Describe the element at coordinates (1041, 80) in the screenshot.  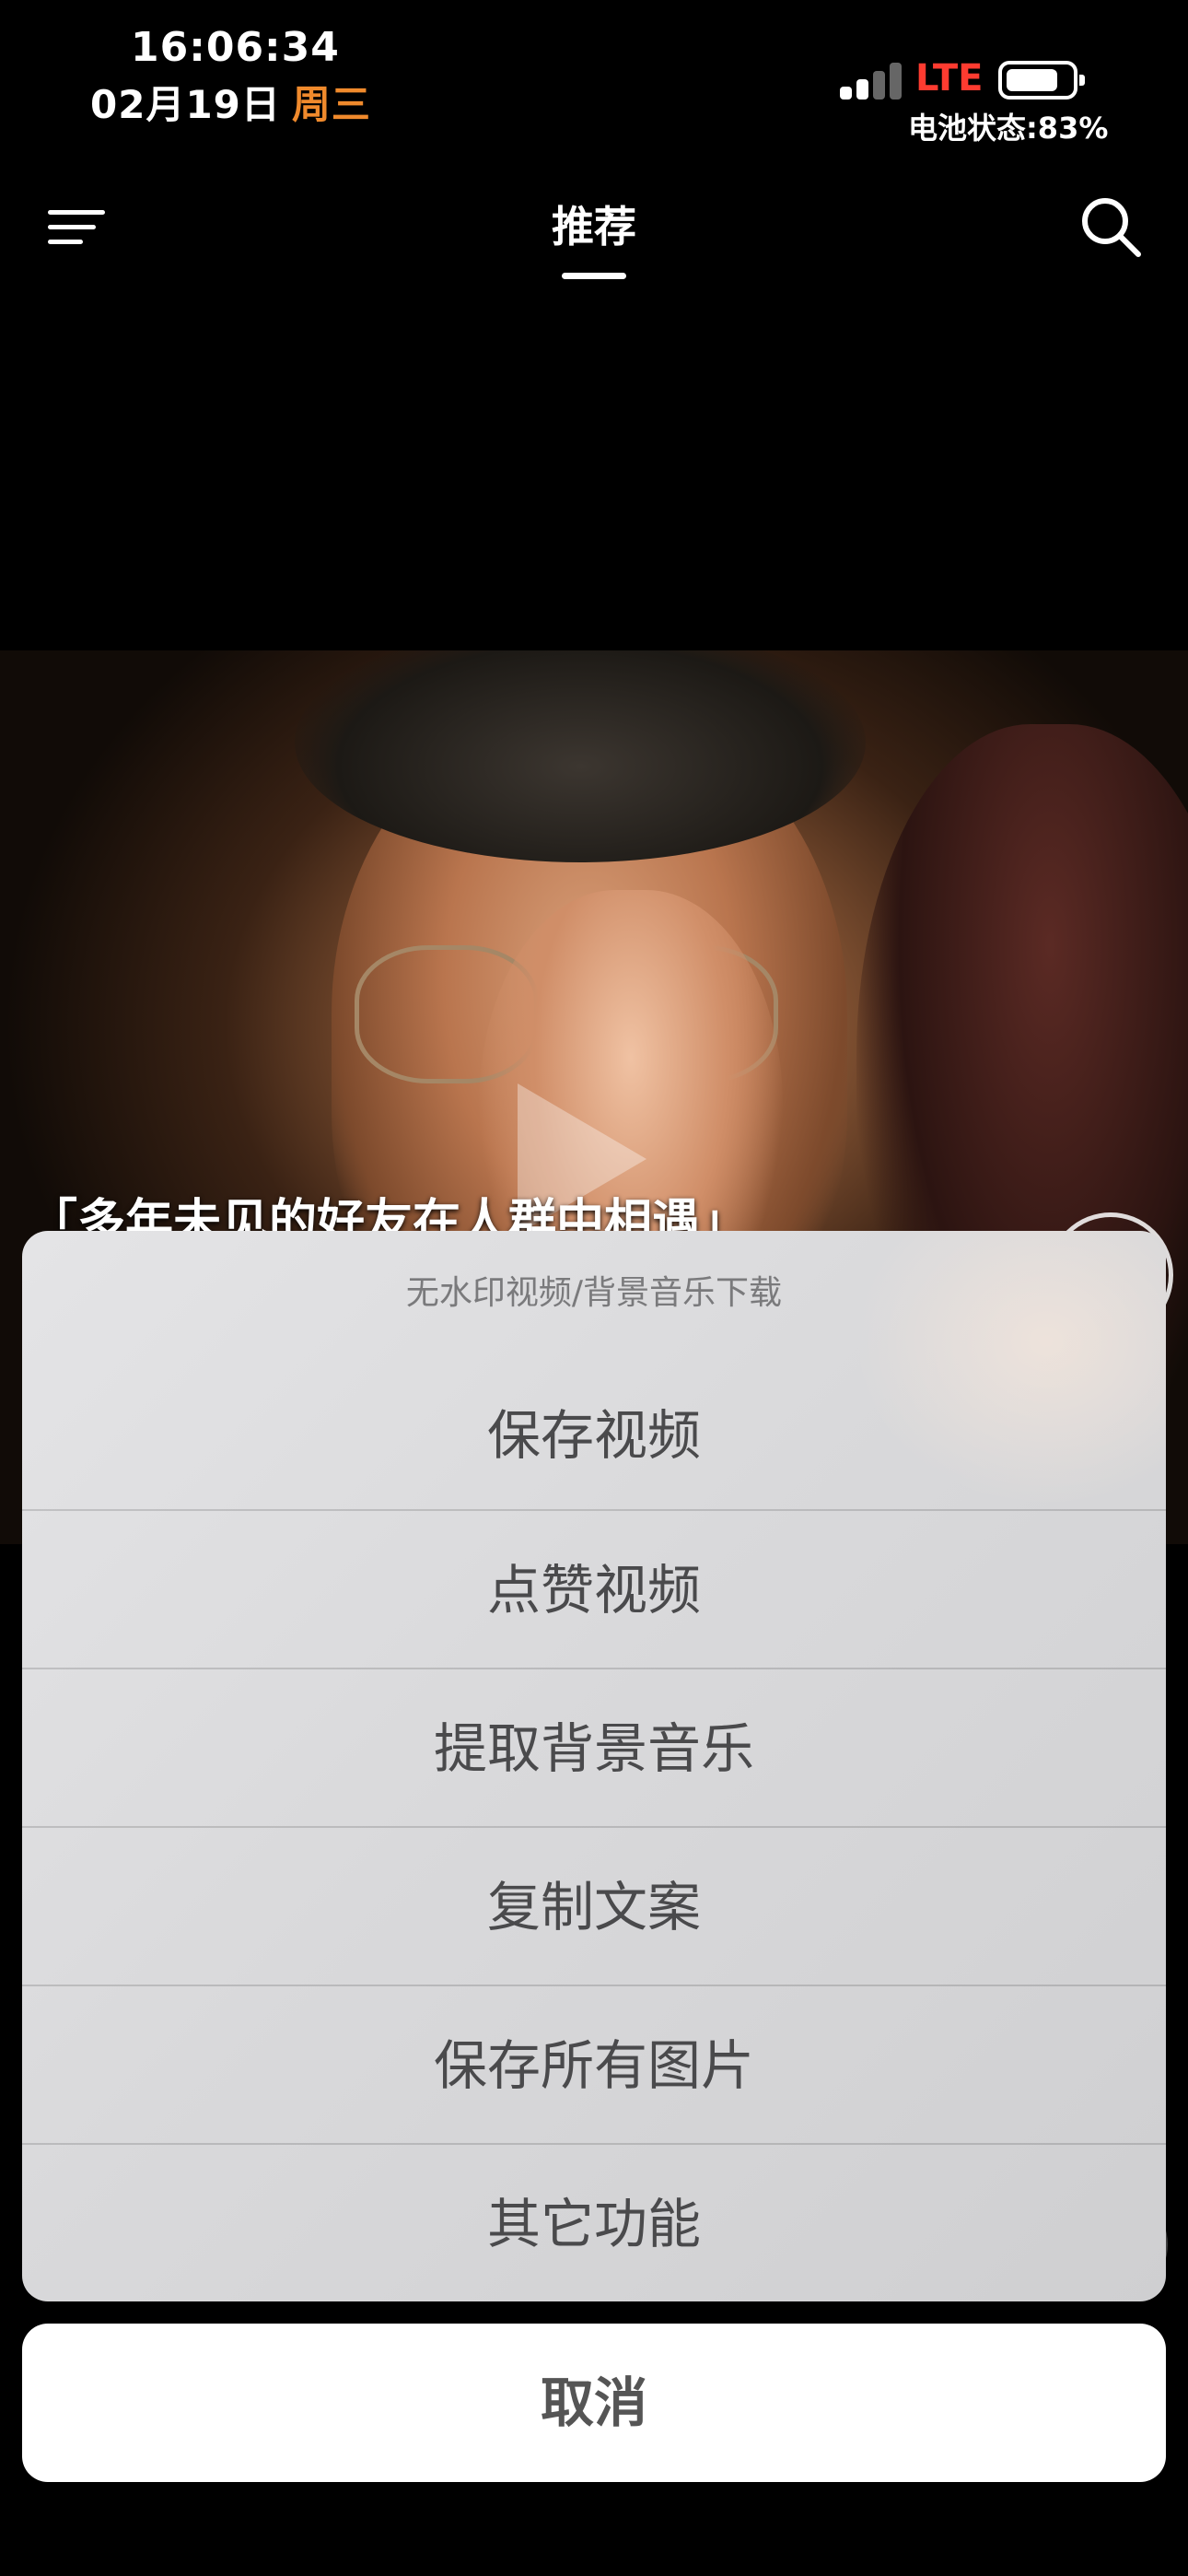
I see `battery-icon` at that location.